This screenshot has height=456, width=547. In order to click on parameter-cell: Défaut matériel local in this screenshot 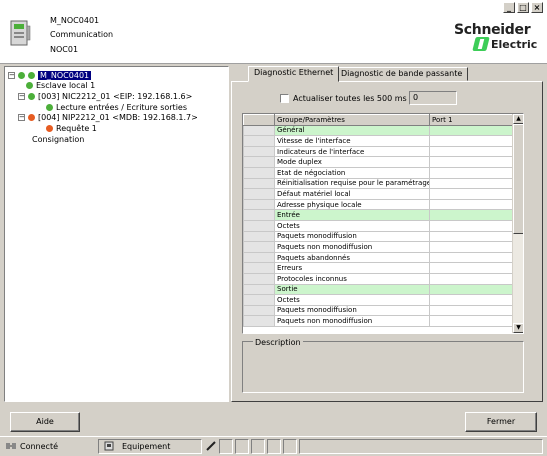, I will do `click(352, 194)`.